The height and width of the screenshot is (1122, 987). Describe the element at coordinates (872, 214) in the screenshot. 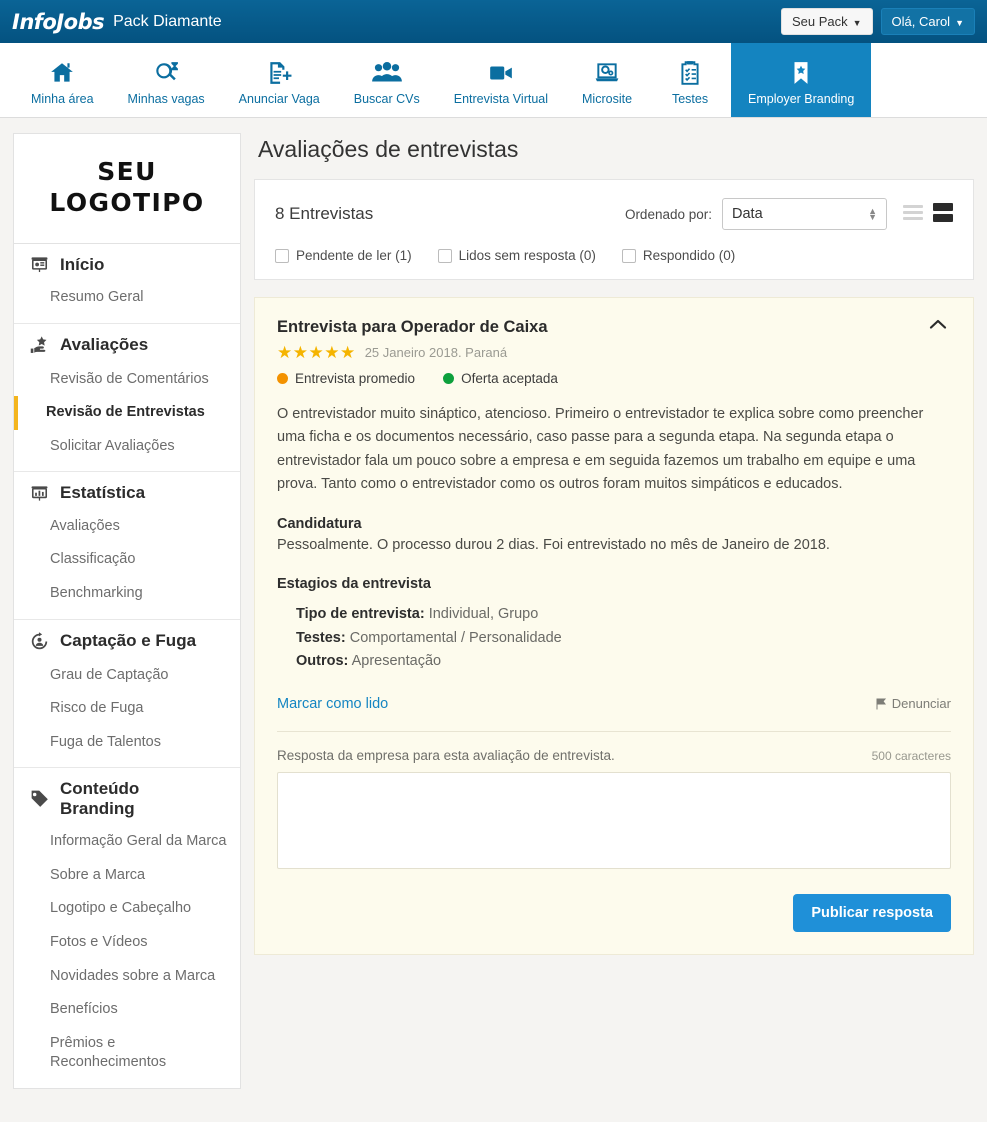

I see `stepper-icon: ▲ ▼` at that location.